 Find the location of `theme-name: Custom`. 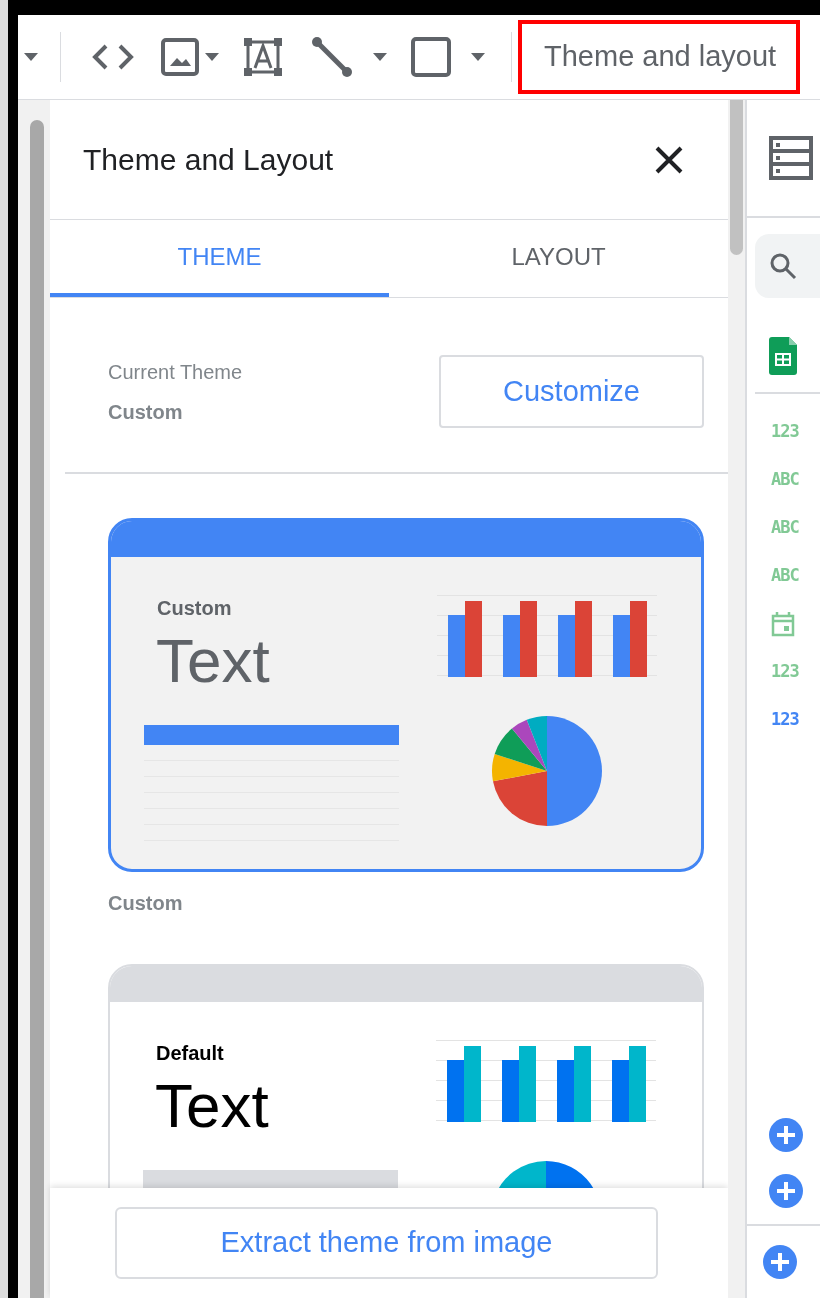

theme-name: Custom is located at coordinates (146, 903).